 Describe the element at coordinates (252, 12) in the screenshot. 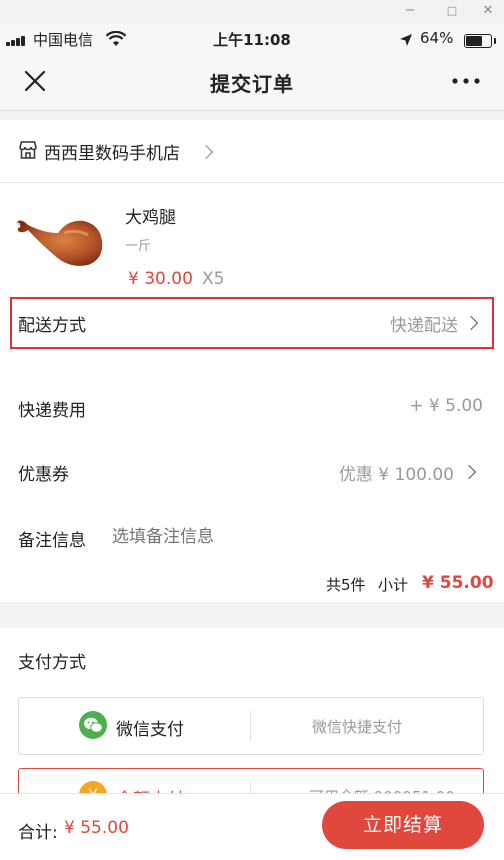

I see `window-titlebar: − □ ✕` at that location.